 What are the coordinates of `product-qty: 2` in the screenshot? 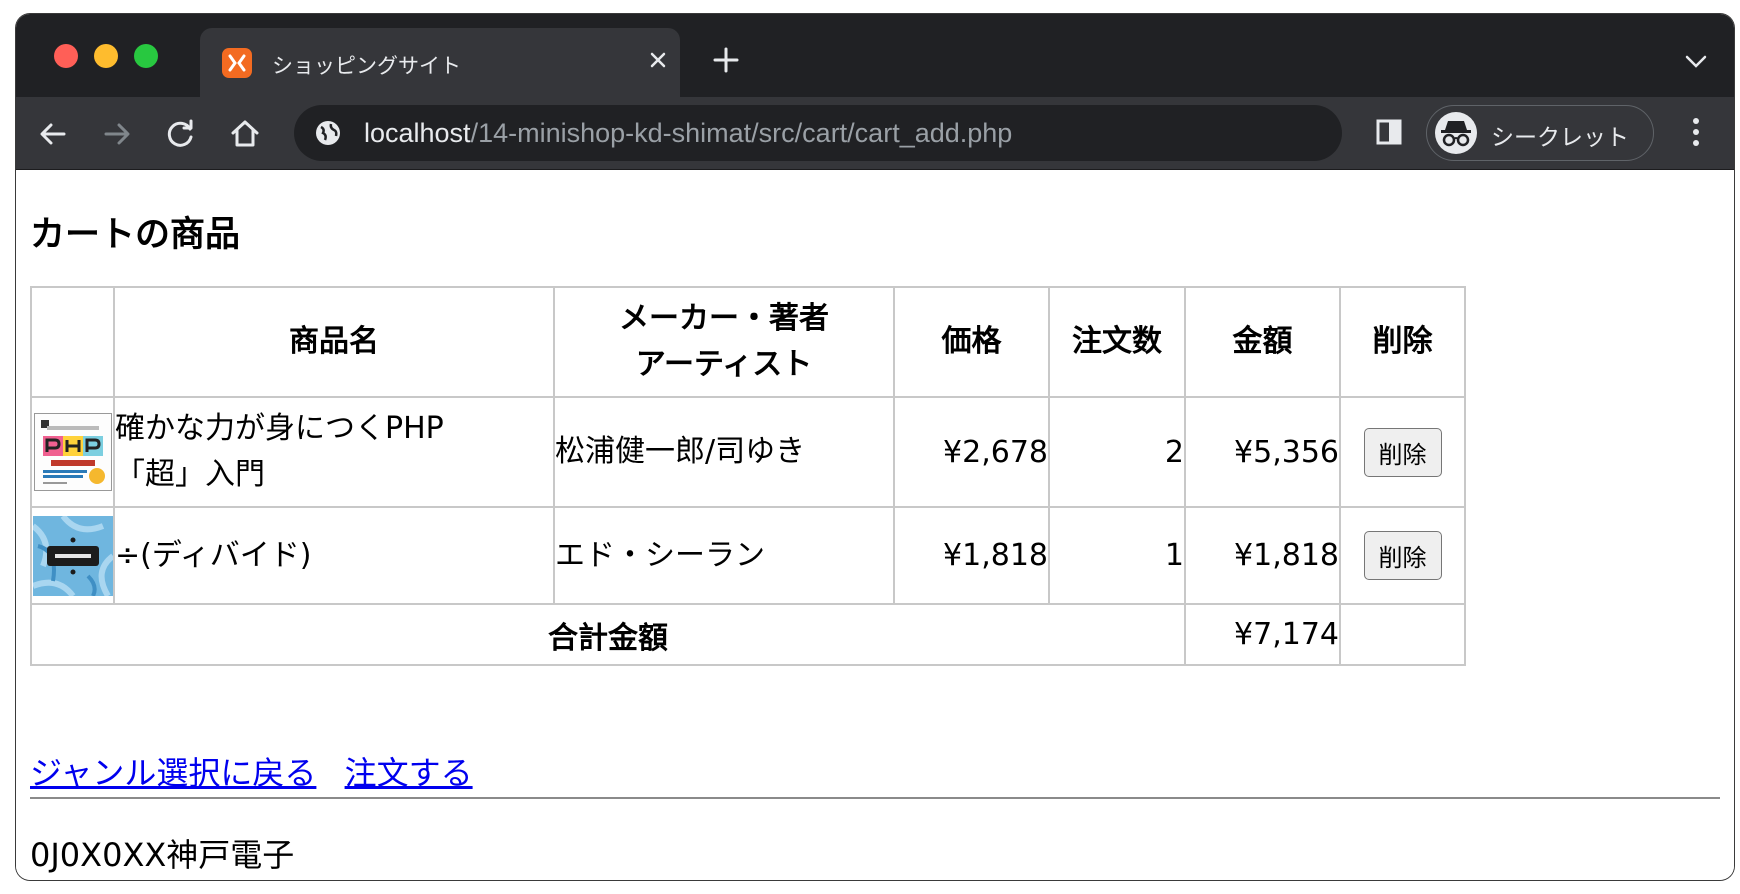 It's located at (1117, 452).